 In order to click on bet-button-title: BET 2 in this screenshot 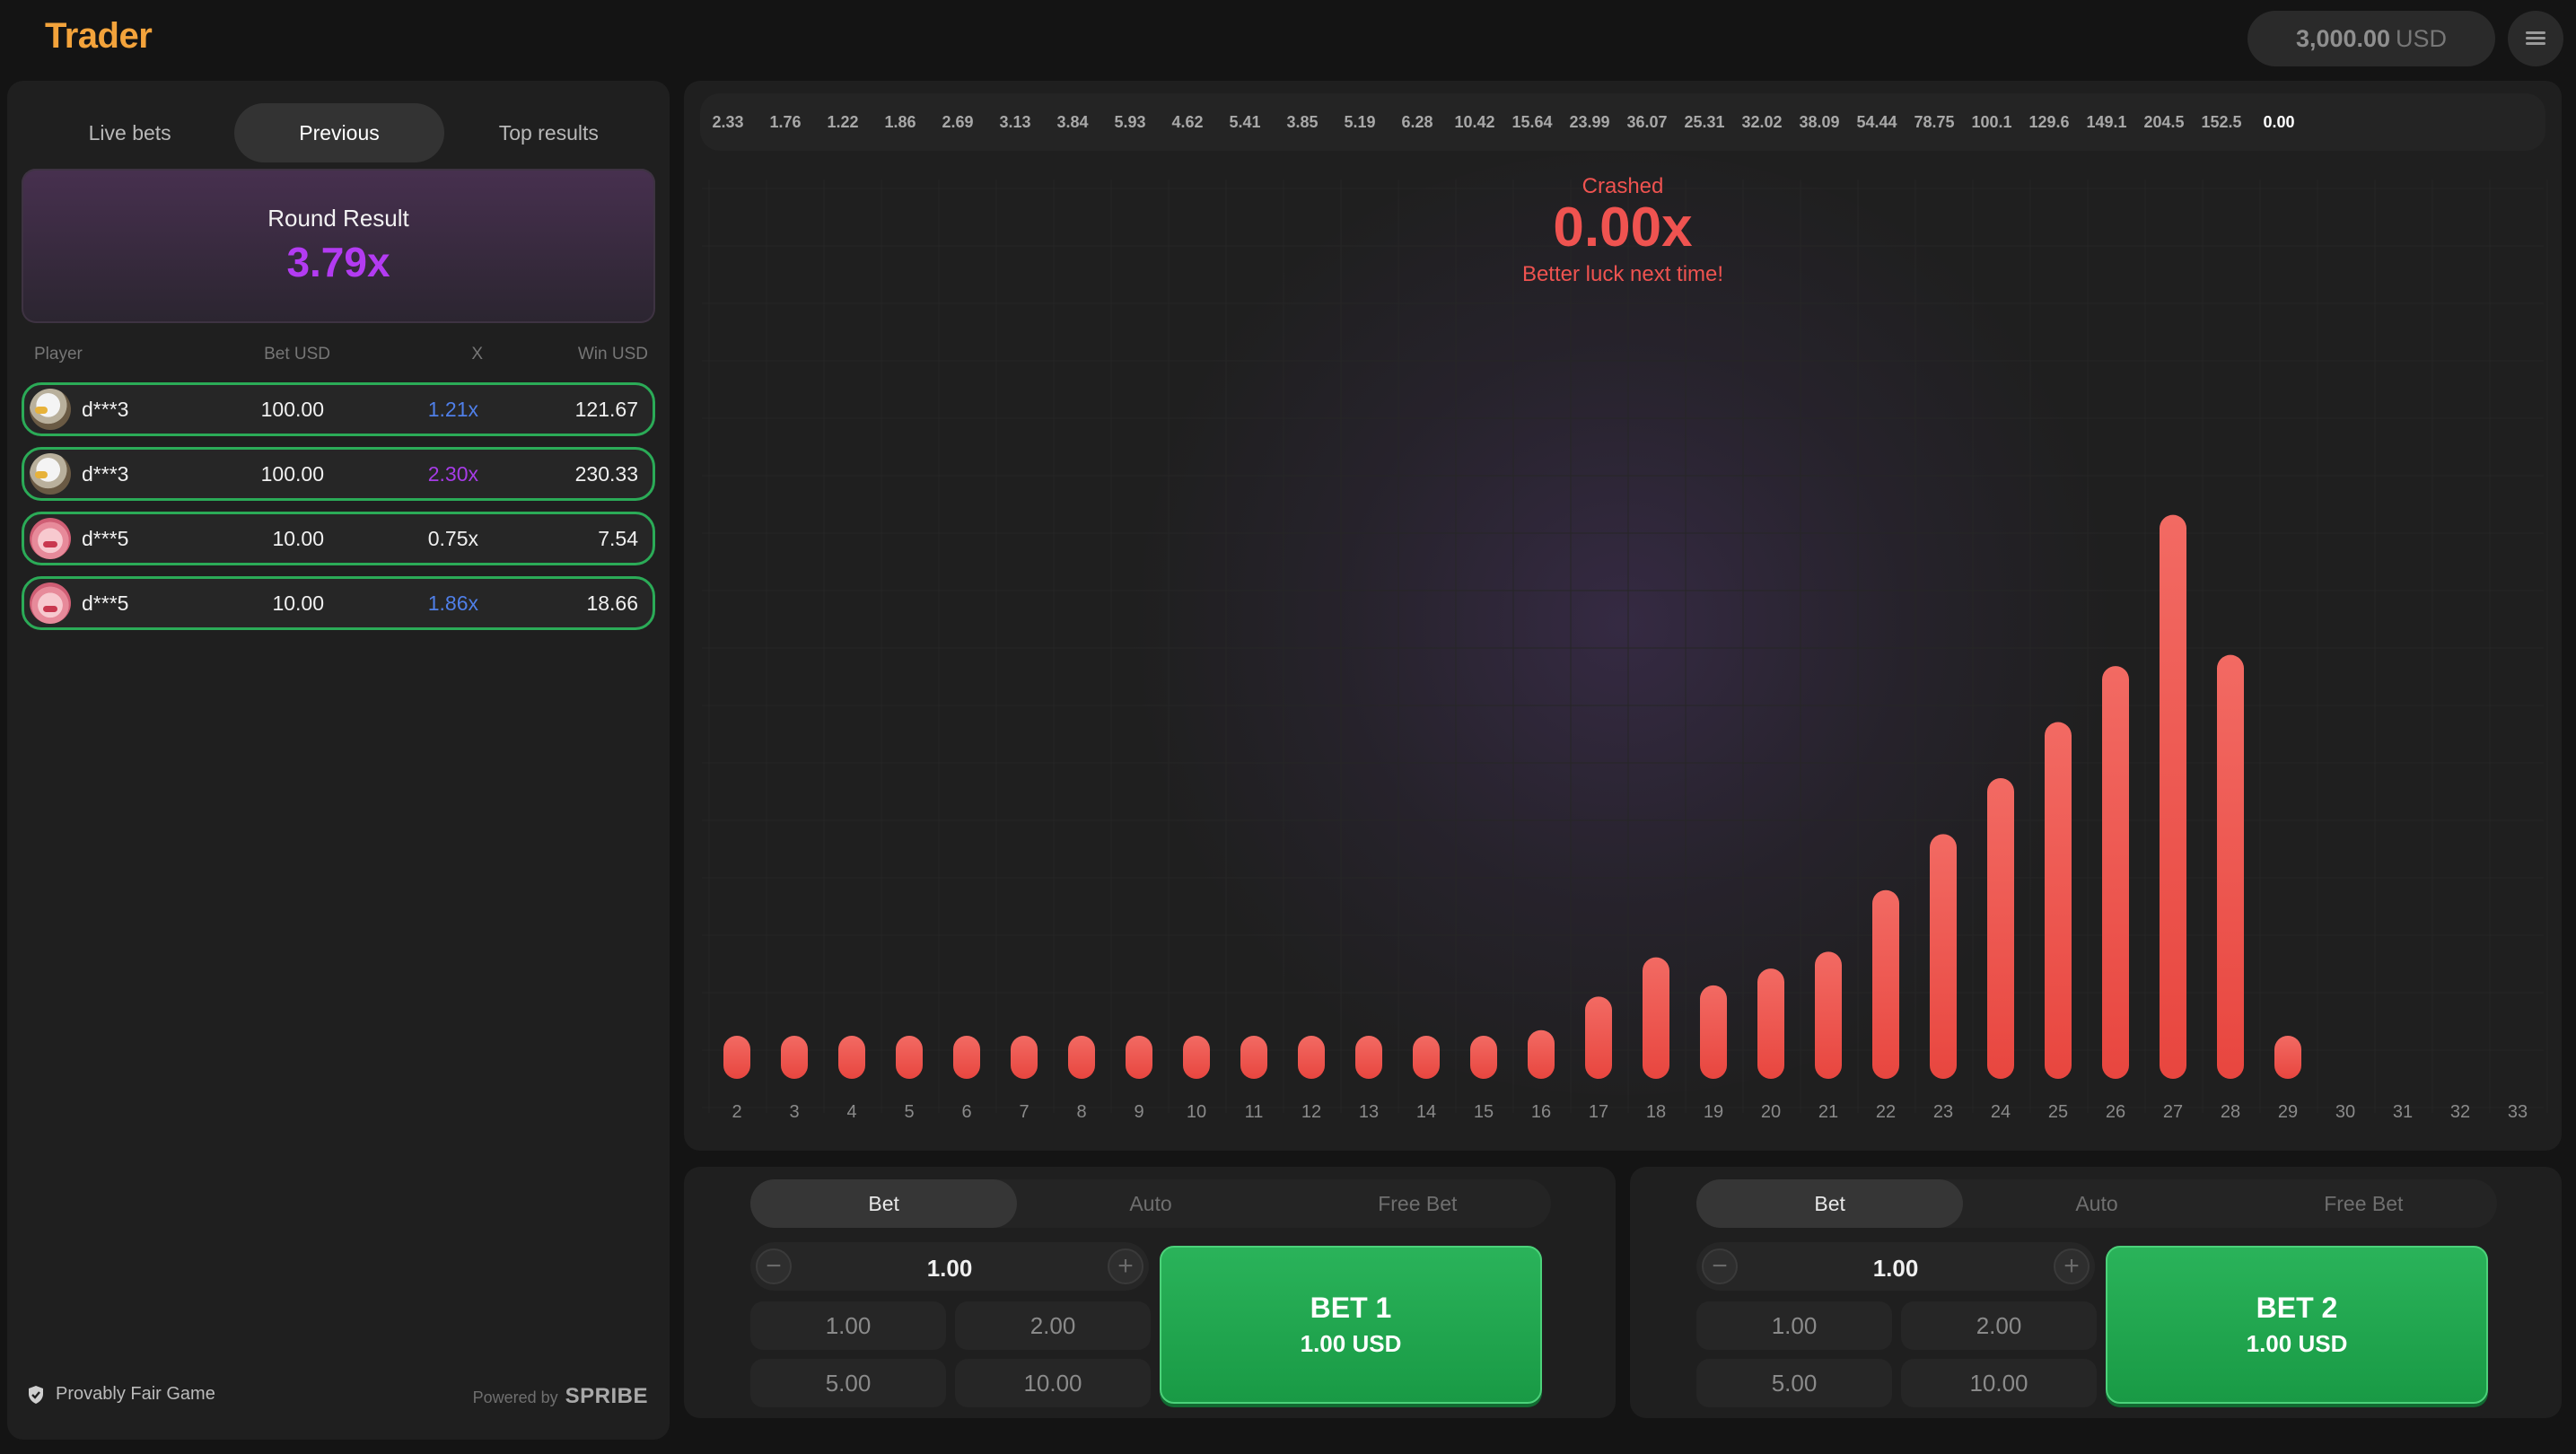, I will do `click(2297, 1308)`.